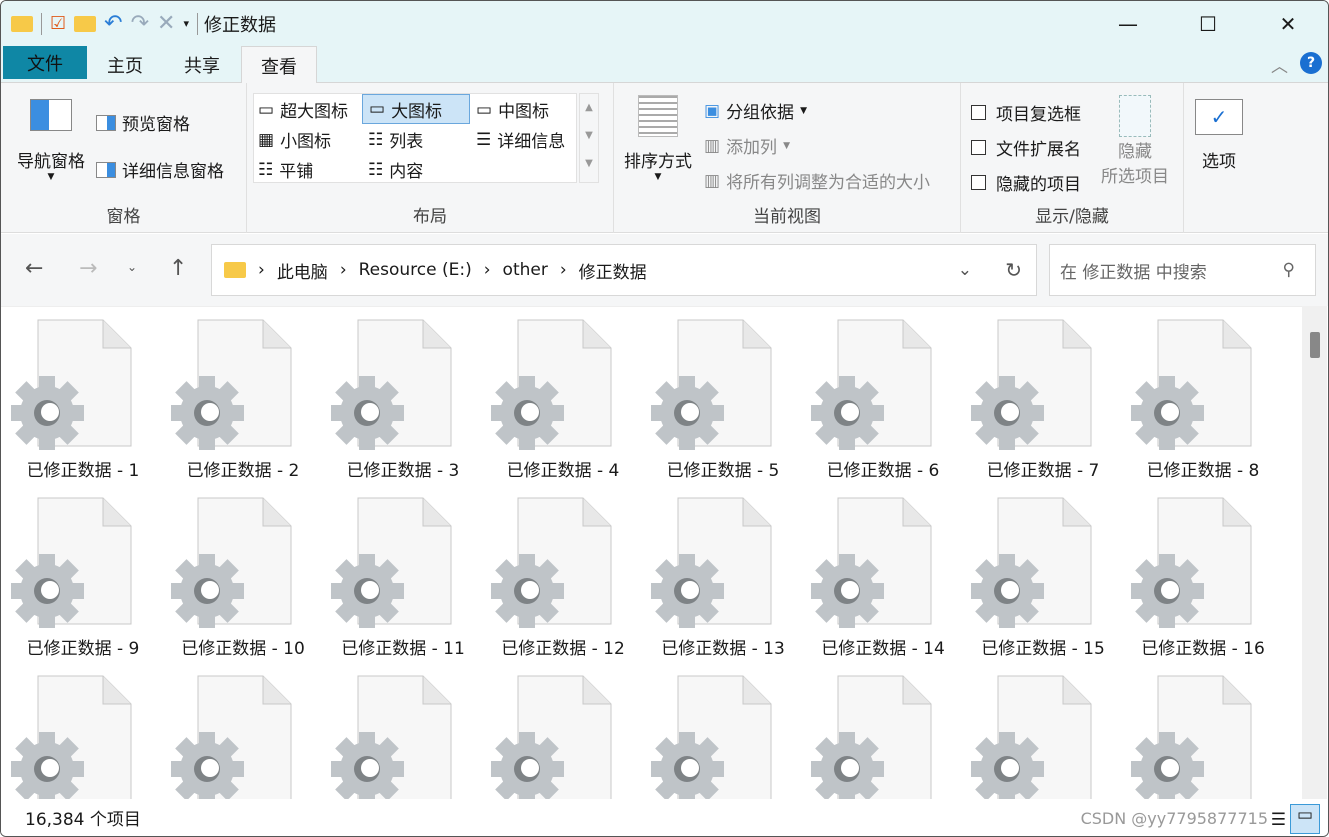  Describe the element at coordinates (51, 115) in the screenshot. I see `navigation-pane-icon` at that location.